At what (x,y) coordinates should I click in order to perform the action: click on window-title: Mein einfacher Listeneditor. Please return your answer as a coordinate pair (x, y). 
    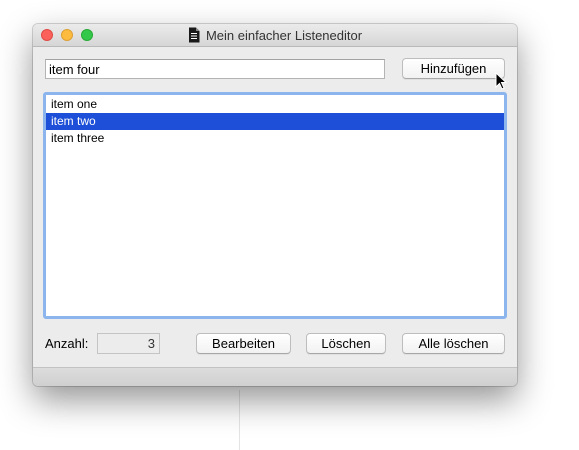
    Looking at the image, I should click on (284, 35).